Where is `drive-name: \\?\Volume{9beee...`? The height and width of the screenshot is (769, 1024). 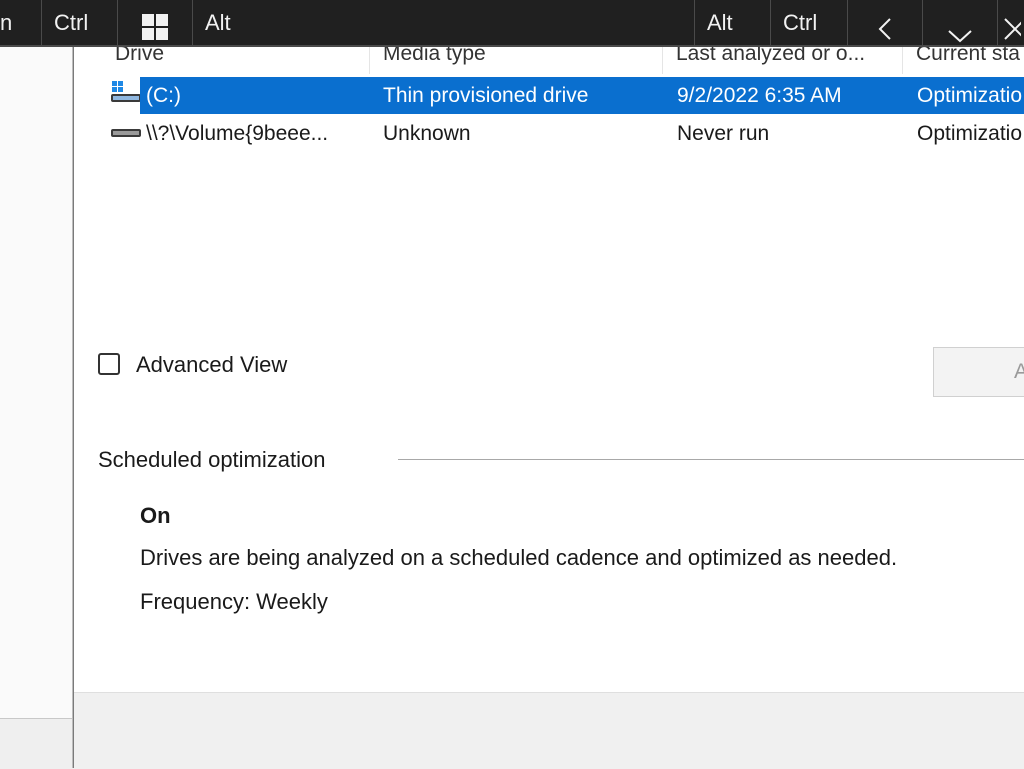 drive-name: \\?\Volume{9beee... is located at coordinates (237, 133).